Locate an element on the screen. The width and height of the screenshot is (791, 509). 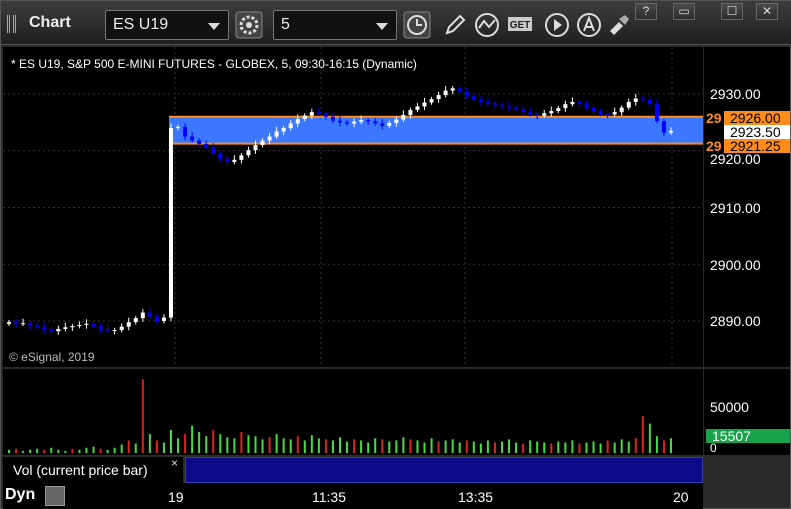
last-price-tag: 2923.50 is located at coordinates (757, 132).